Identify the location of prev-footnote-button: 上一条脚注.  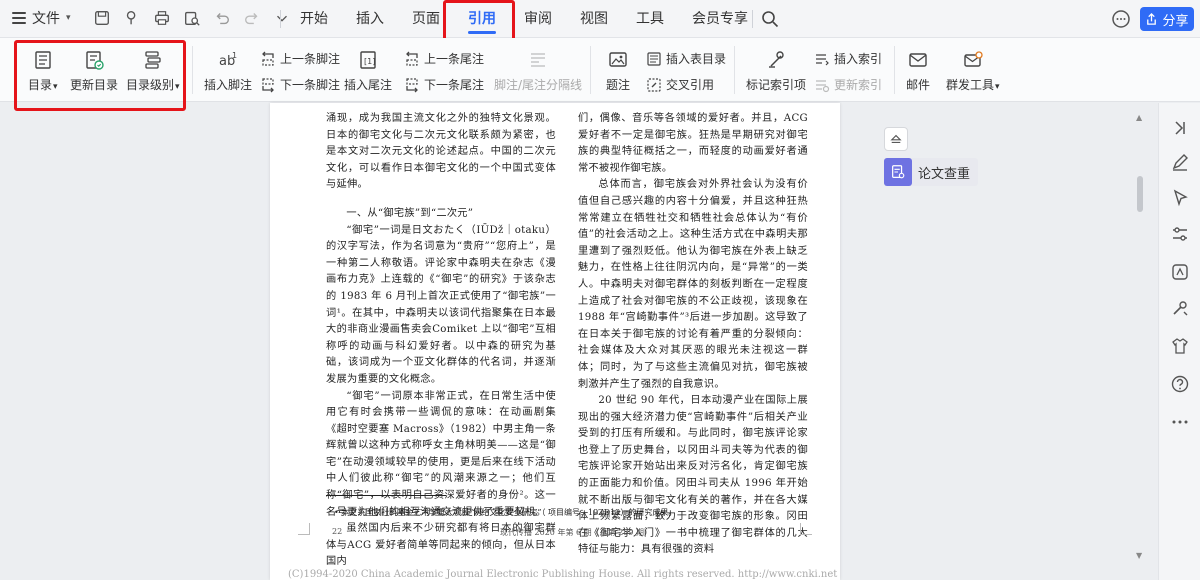
(300, 58).